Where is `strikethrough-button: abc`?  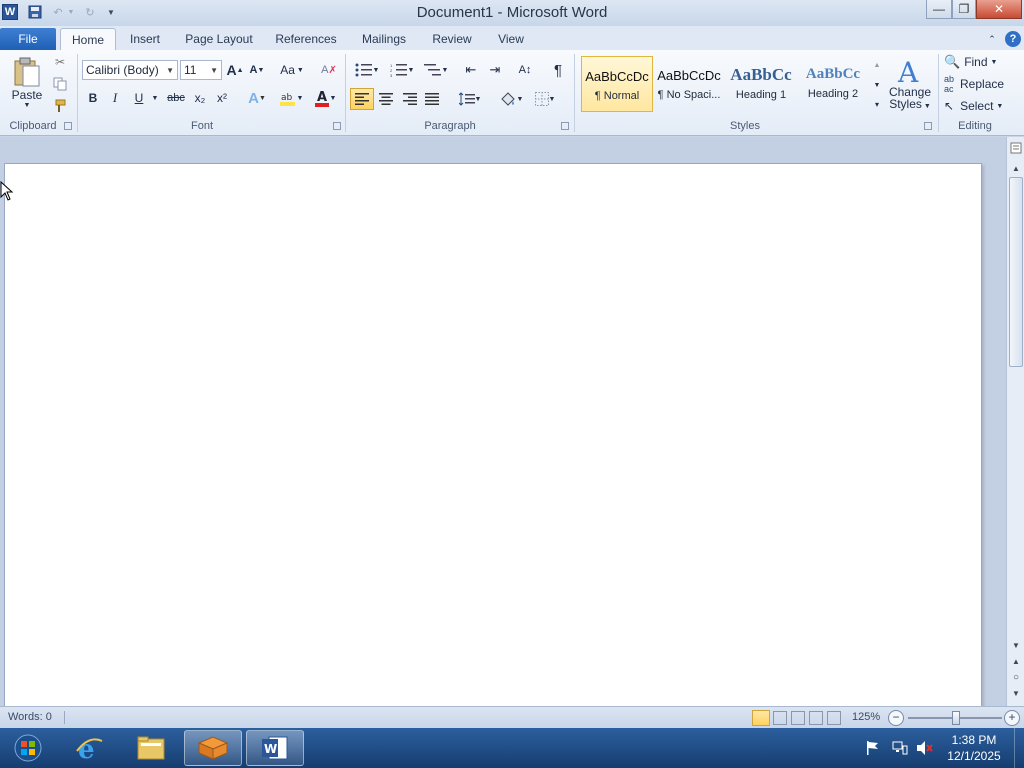 strikethrough-button: abc is located at coordinates (176, 98).